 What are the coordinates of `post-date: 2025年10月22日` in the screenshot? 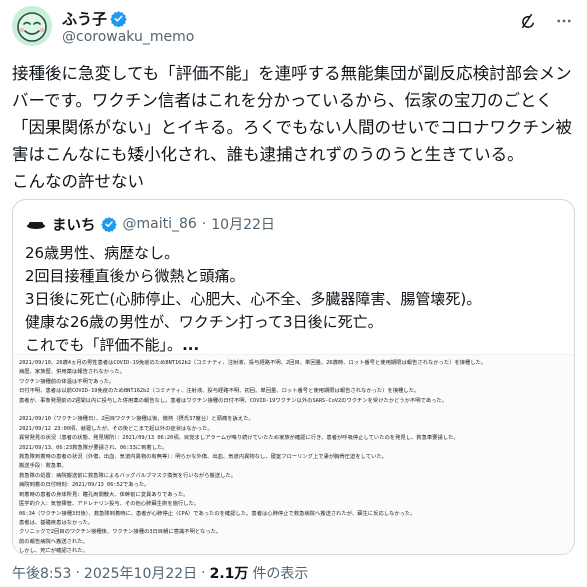 It's located at (140, 573).